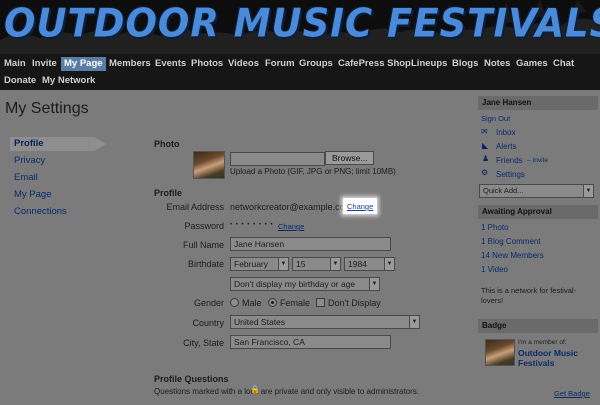 This screenshot has width=600, height=405. What do you see at coordinates (485, 145) in the screenshot?
I see `alert-flag-icon: ◣` at bounding box center [485, 145].